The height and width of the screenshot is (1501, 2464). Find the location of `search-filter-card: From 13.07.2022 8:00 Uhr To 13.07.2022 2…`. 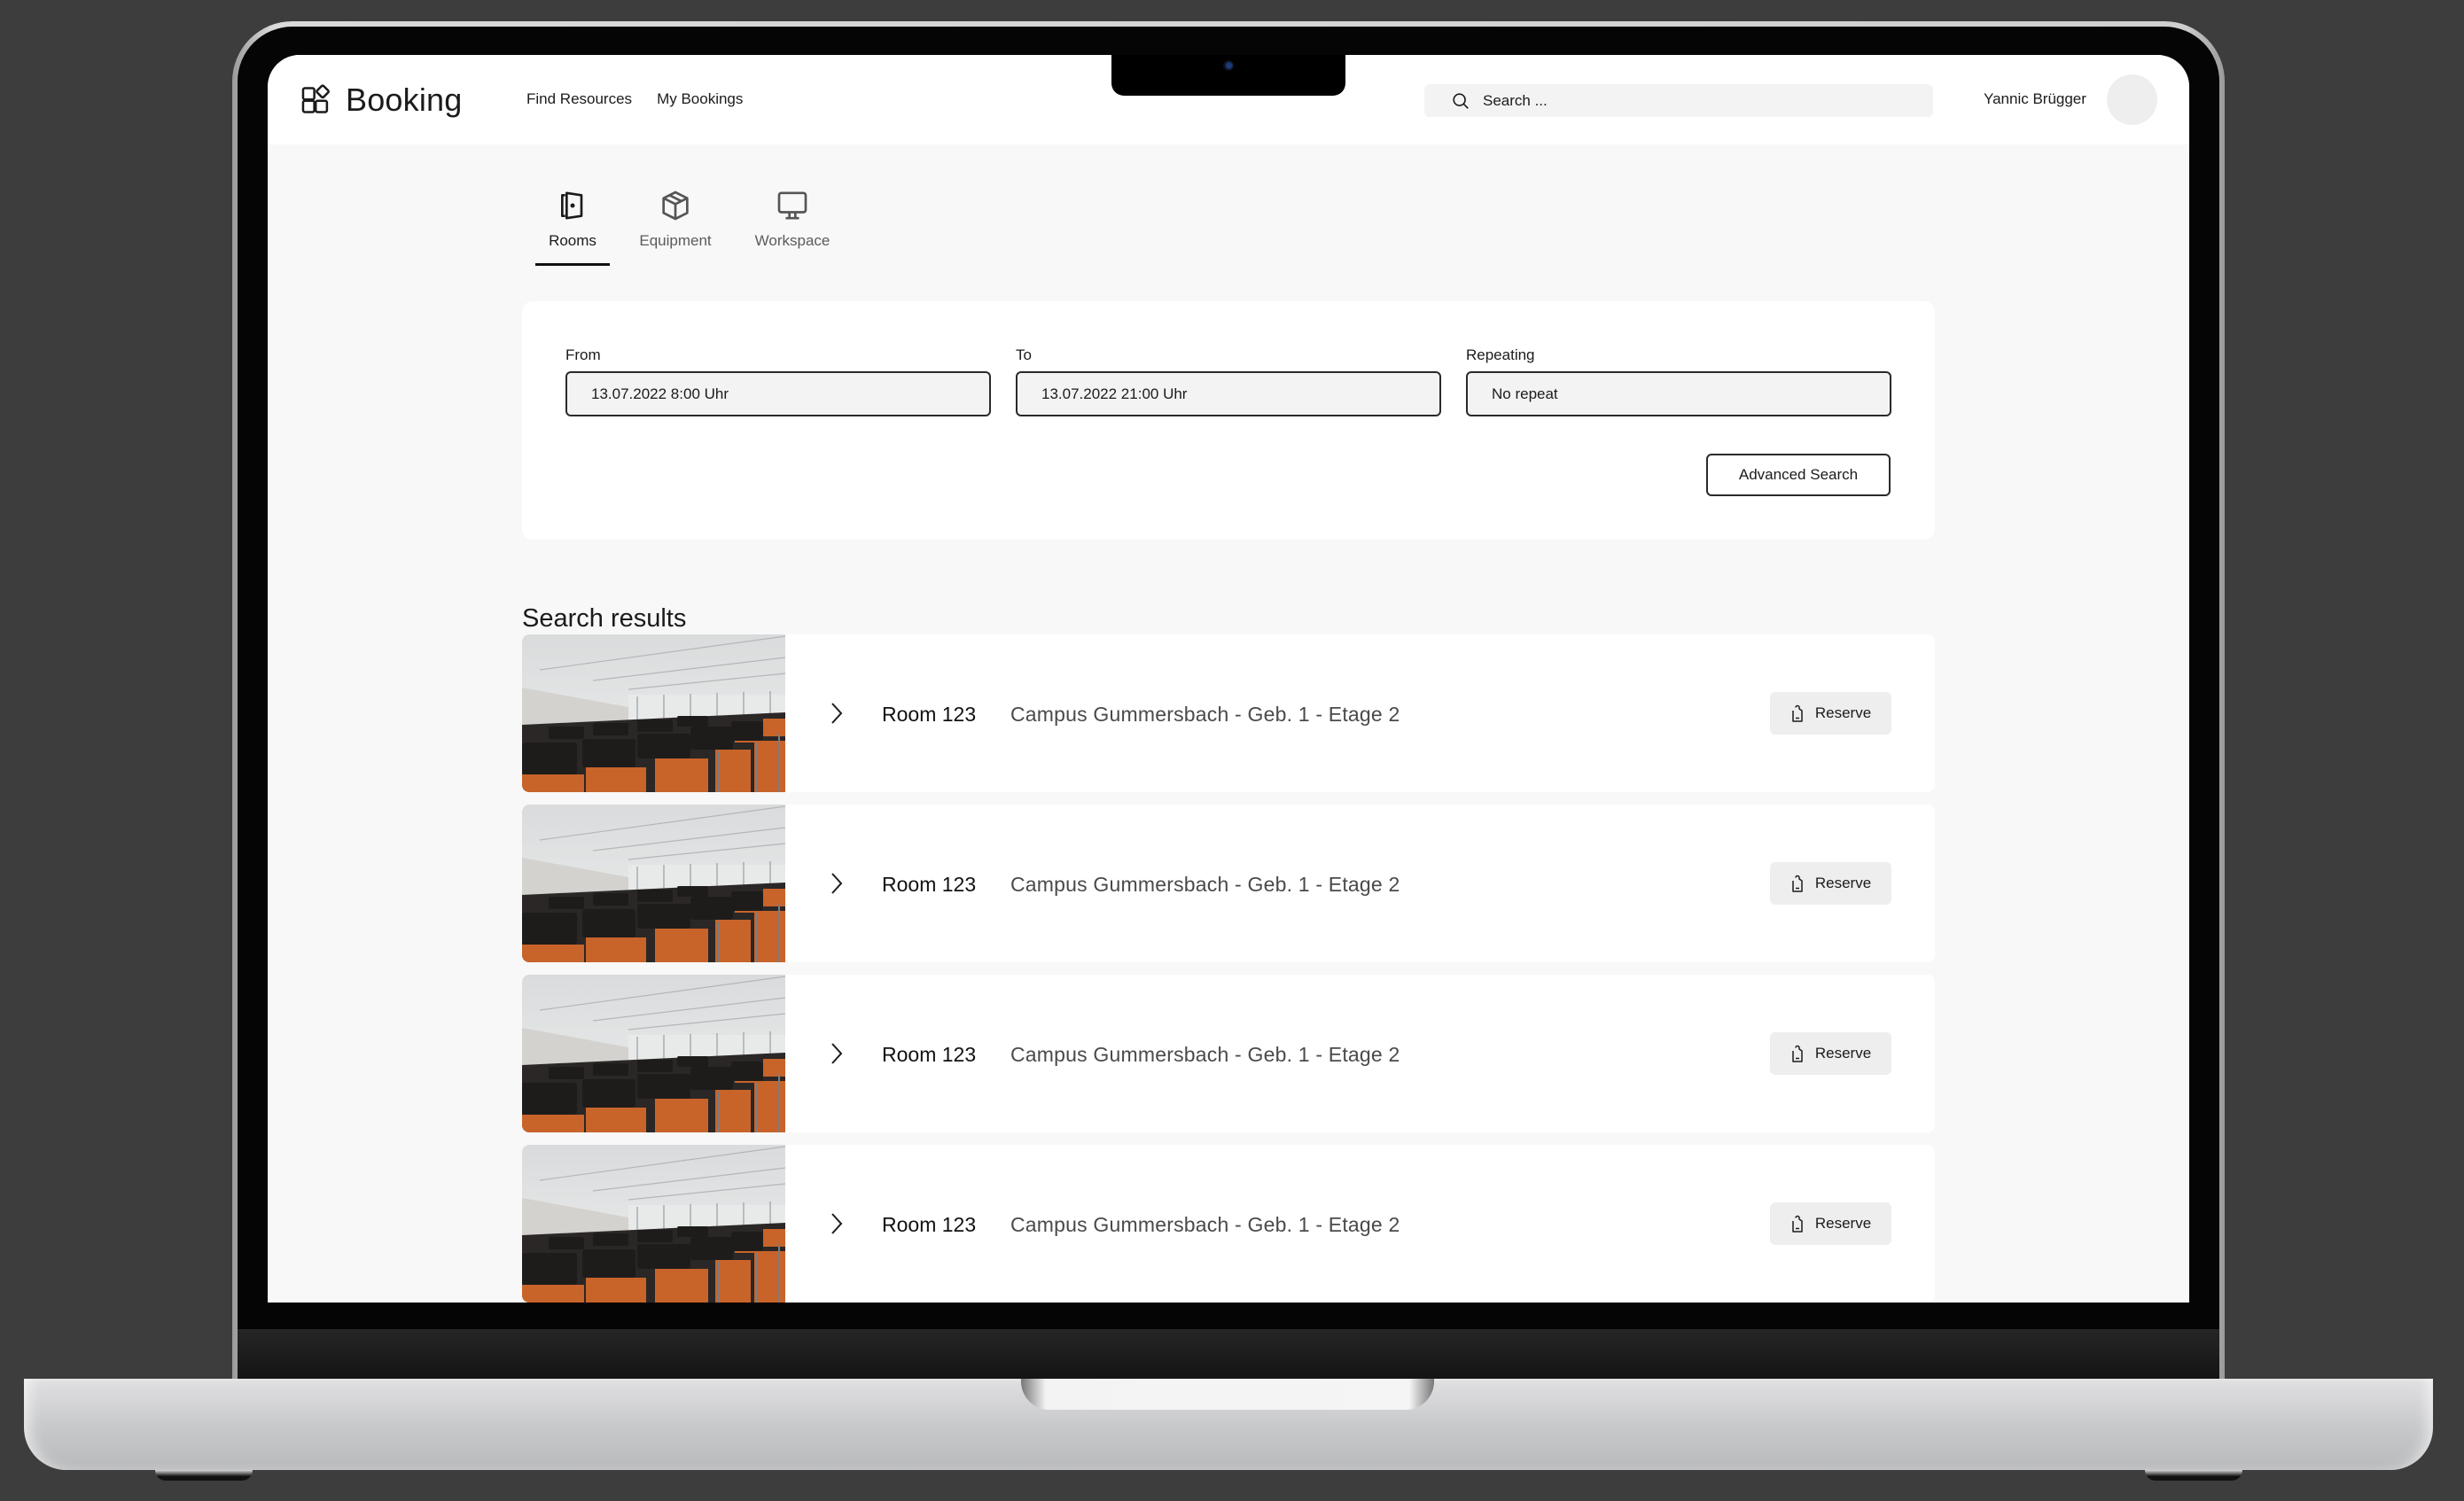

search-filter-card: From 13.07.2022 8:00 Uhr To 13.07.2022 2… is located at coordinates (1228, 420).